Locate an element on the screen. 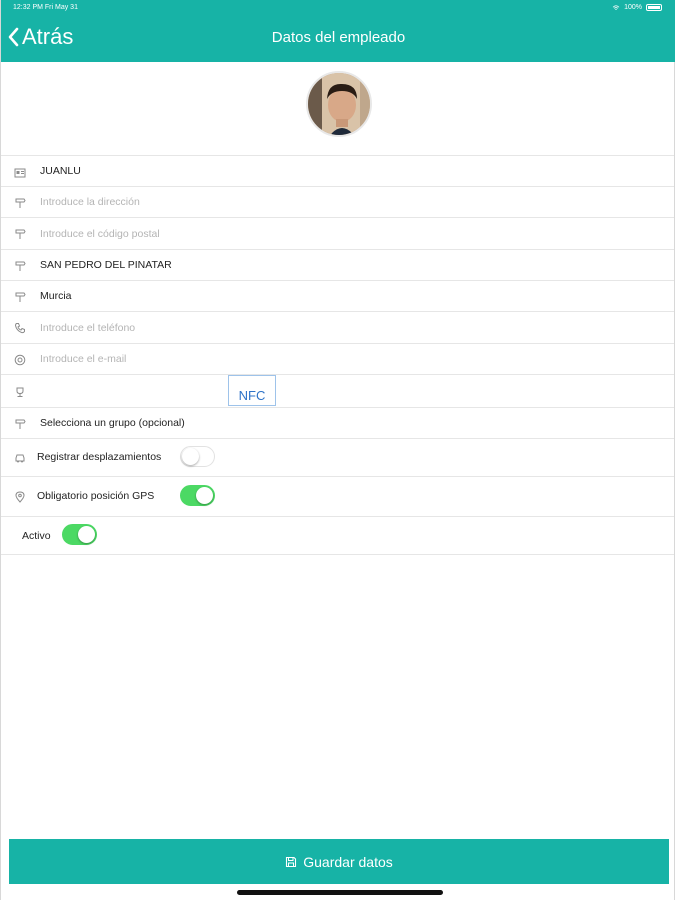  city-field is located at coordinates (320, 265).